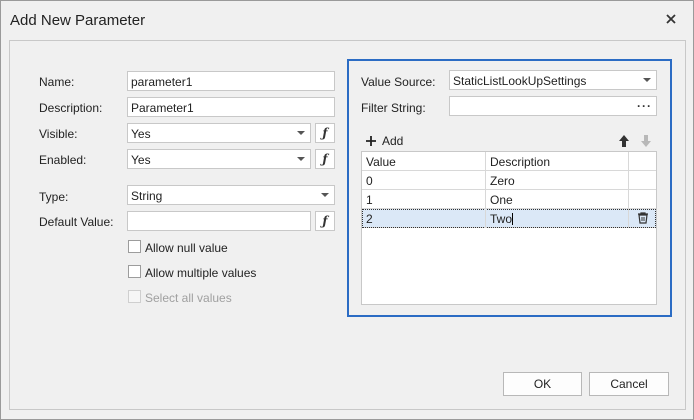 The image size is (694, 420). I want to click on type-select: String, so click(231, 195).